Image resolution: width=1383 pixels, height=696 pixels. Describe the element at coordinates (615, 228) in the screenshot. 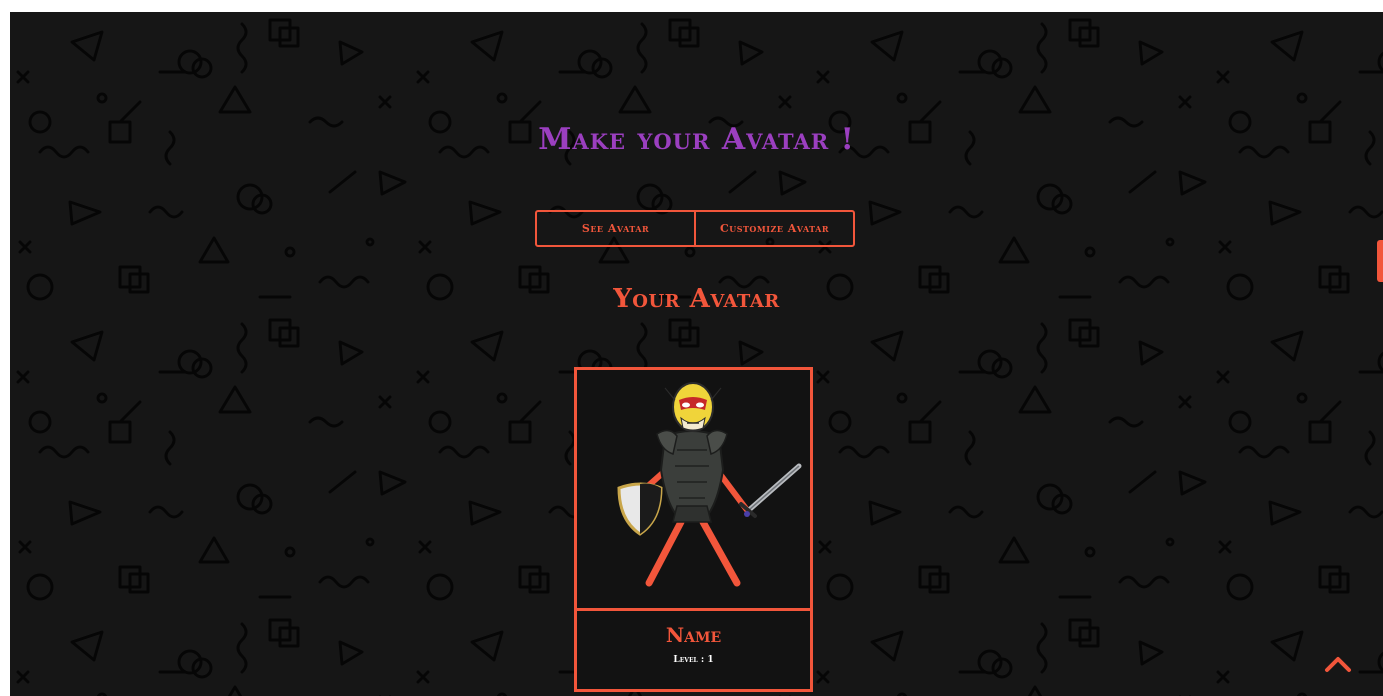

I see `tab-see-avatar: See Avatar` at that location.